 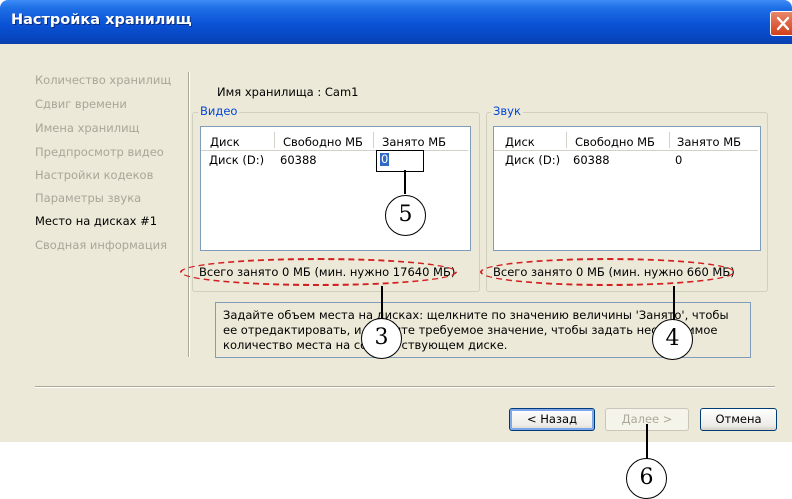 I want to click on audio-row-used: 0, so click(x=678, y=160).